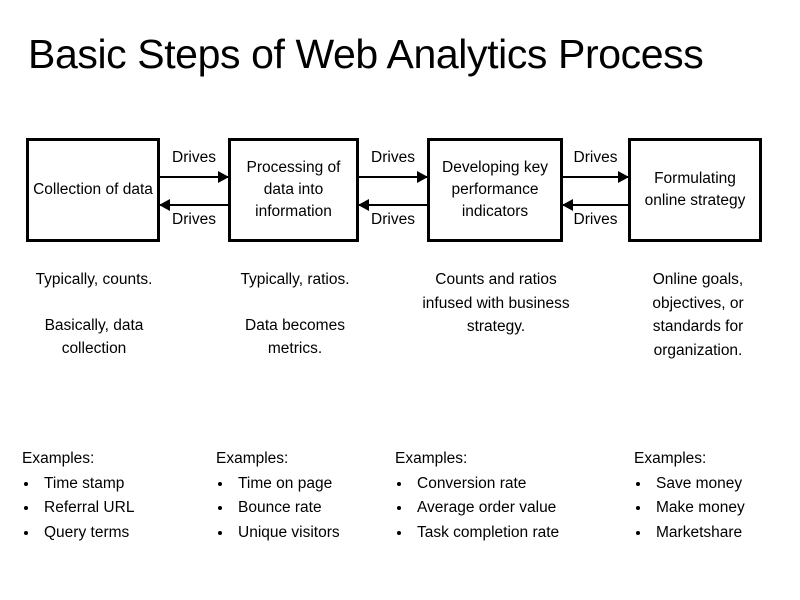 The image size is (800, 600). I want to click on description-part-a: Typically, counts., so click(94, 279).